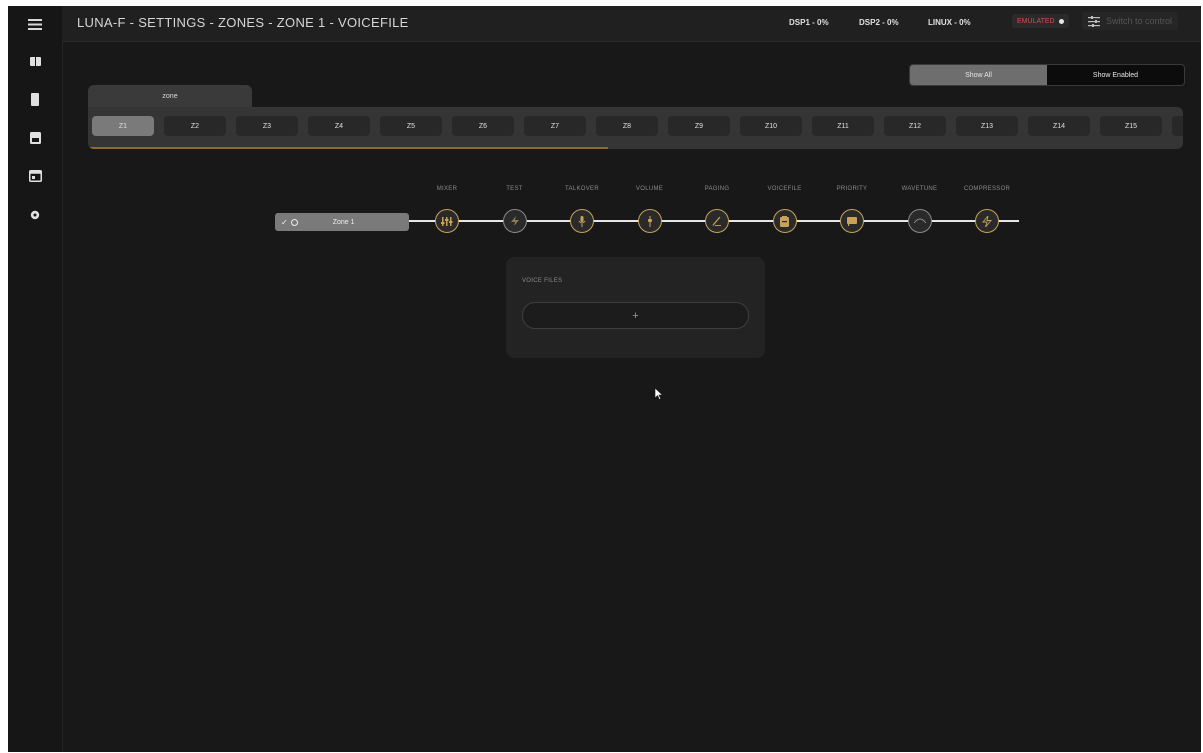 The image size is (1203, 753). What do you see at coordinates (987, 189) in the screenshot?
I see `stage-label-compressor: COMPRESSOR` at bounding box center [987, 189].